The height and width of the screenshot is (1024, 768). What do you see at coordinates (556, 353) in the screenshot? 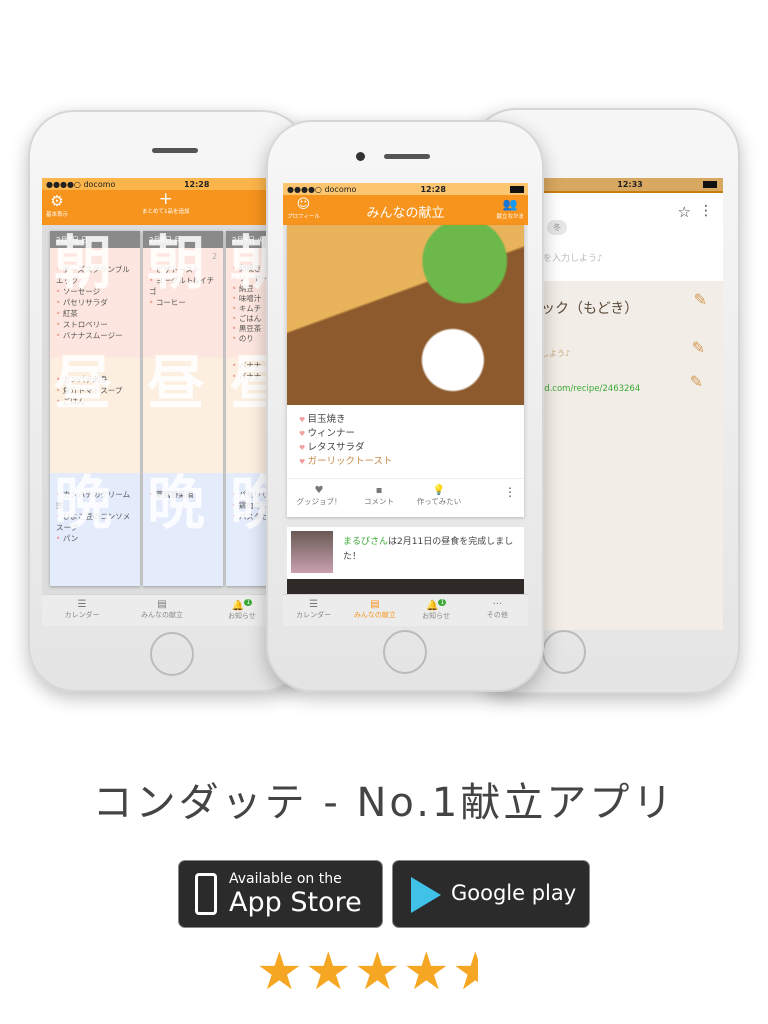
I see `hint-text: しよう♪` at bounding box center [556, 353].